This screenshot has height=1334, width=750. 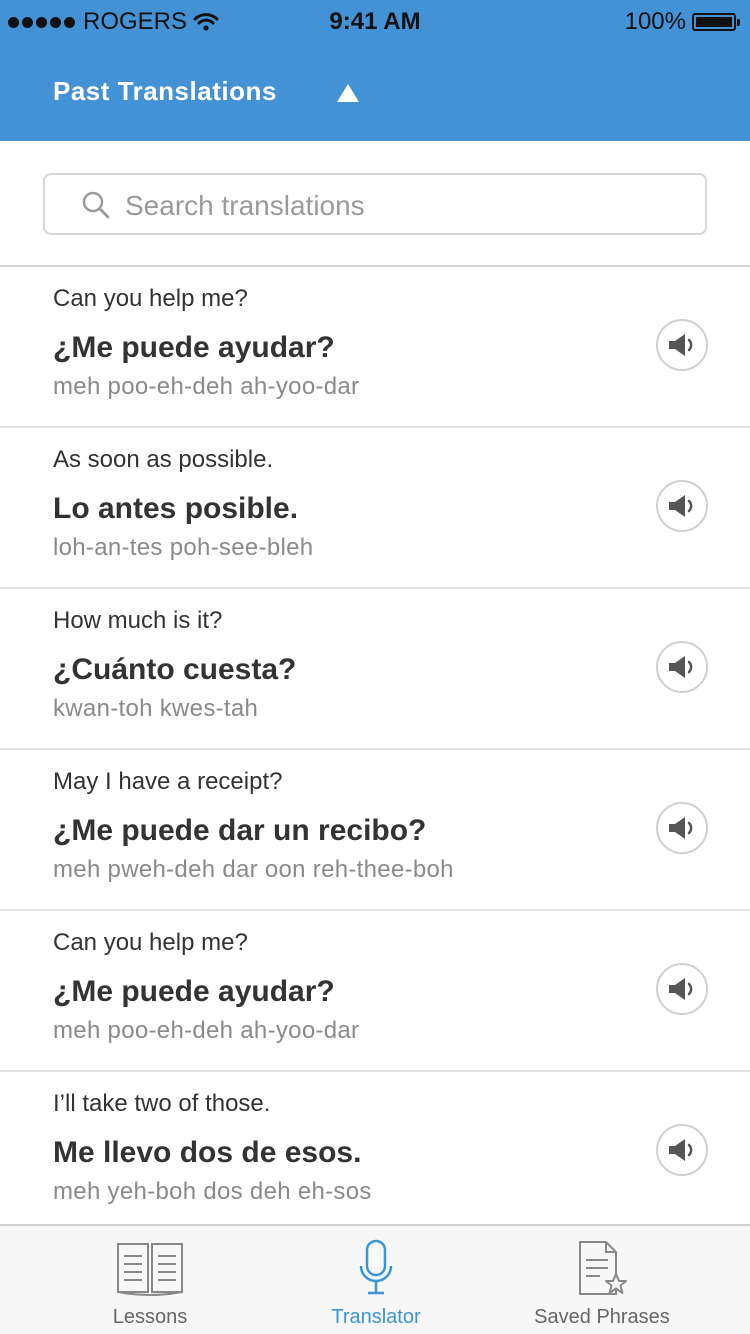 I want to click on tab-saved-phrases: Saved Phrases, so click(x=602, y=1280).